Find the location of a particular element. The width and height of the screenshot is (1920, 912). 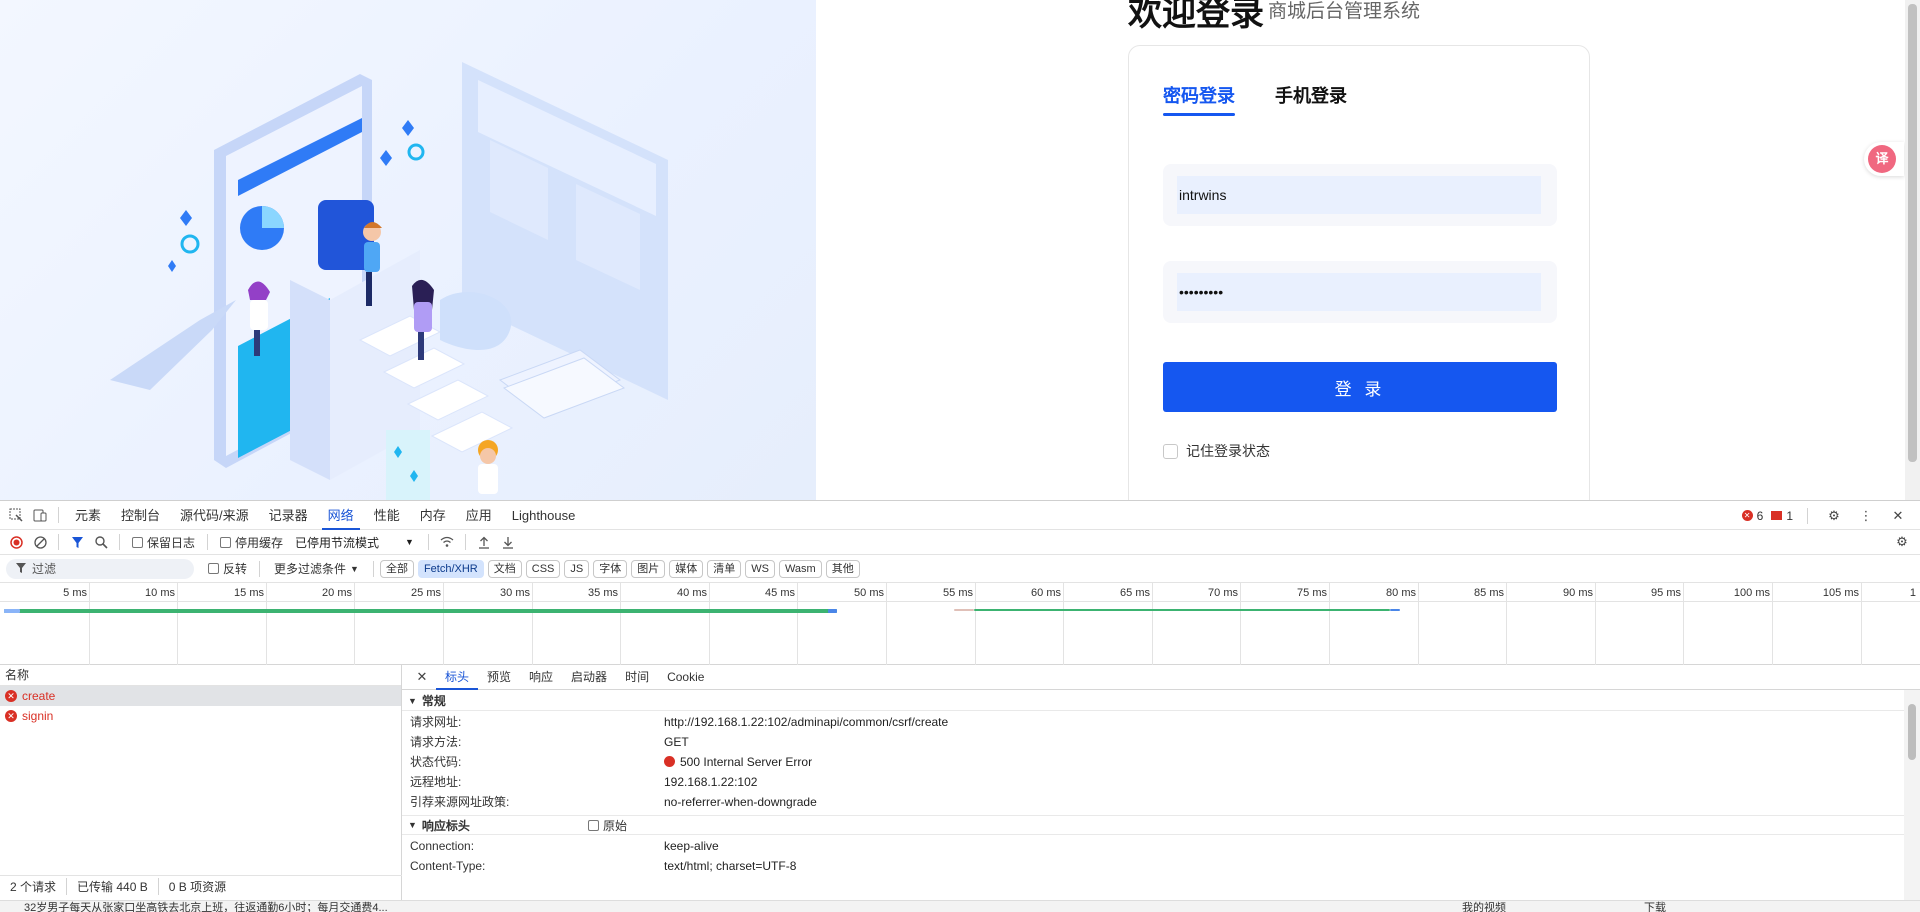

chip-doc: 文档 is located at coordinates (504, 568).